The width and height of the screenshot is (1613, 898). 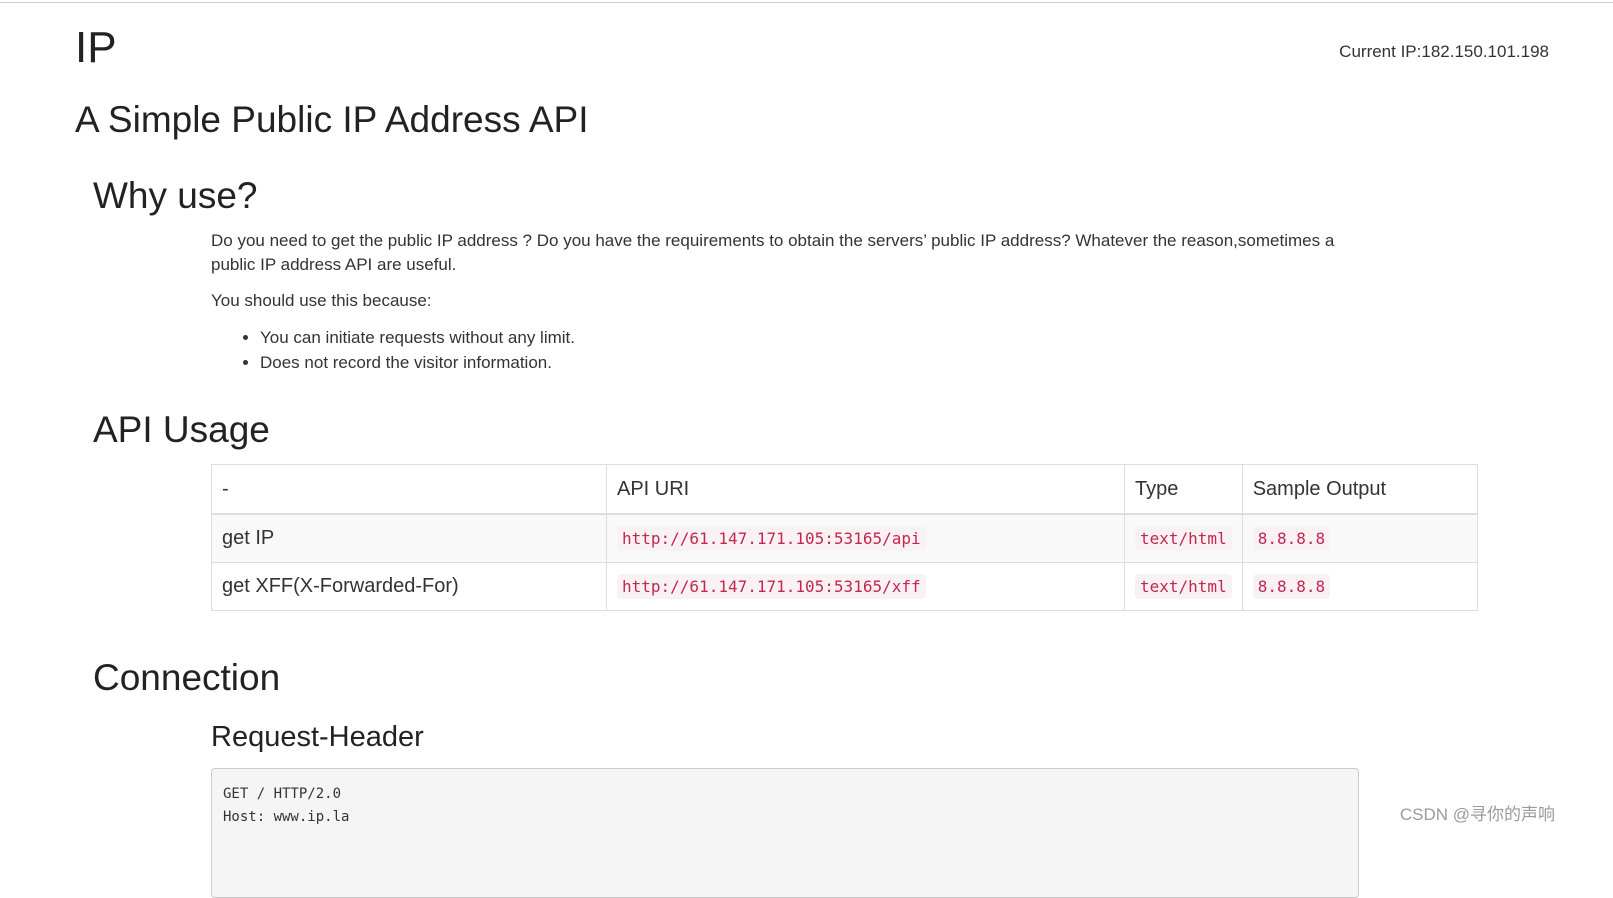 I want to click on page-title: A Simple Public IP Address API, so click(x=331, y=120).